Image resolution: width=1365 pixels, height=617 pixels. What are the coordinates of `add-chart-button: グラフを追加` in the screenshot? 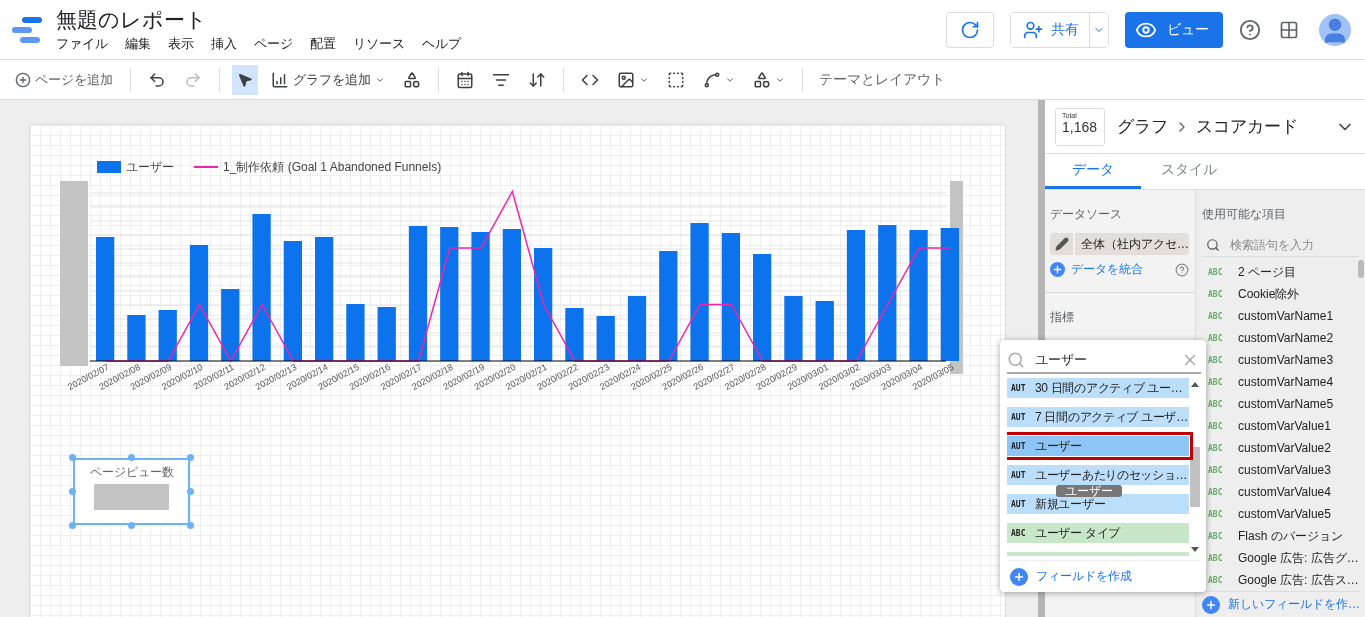 It's located at (328, 79).